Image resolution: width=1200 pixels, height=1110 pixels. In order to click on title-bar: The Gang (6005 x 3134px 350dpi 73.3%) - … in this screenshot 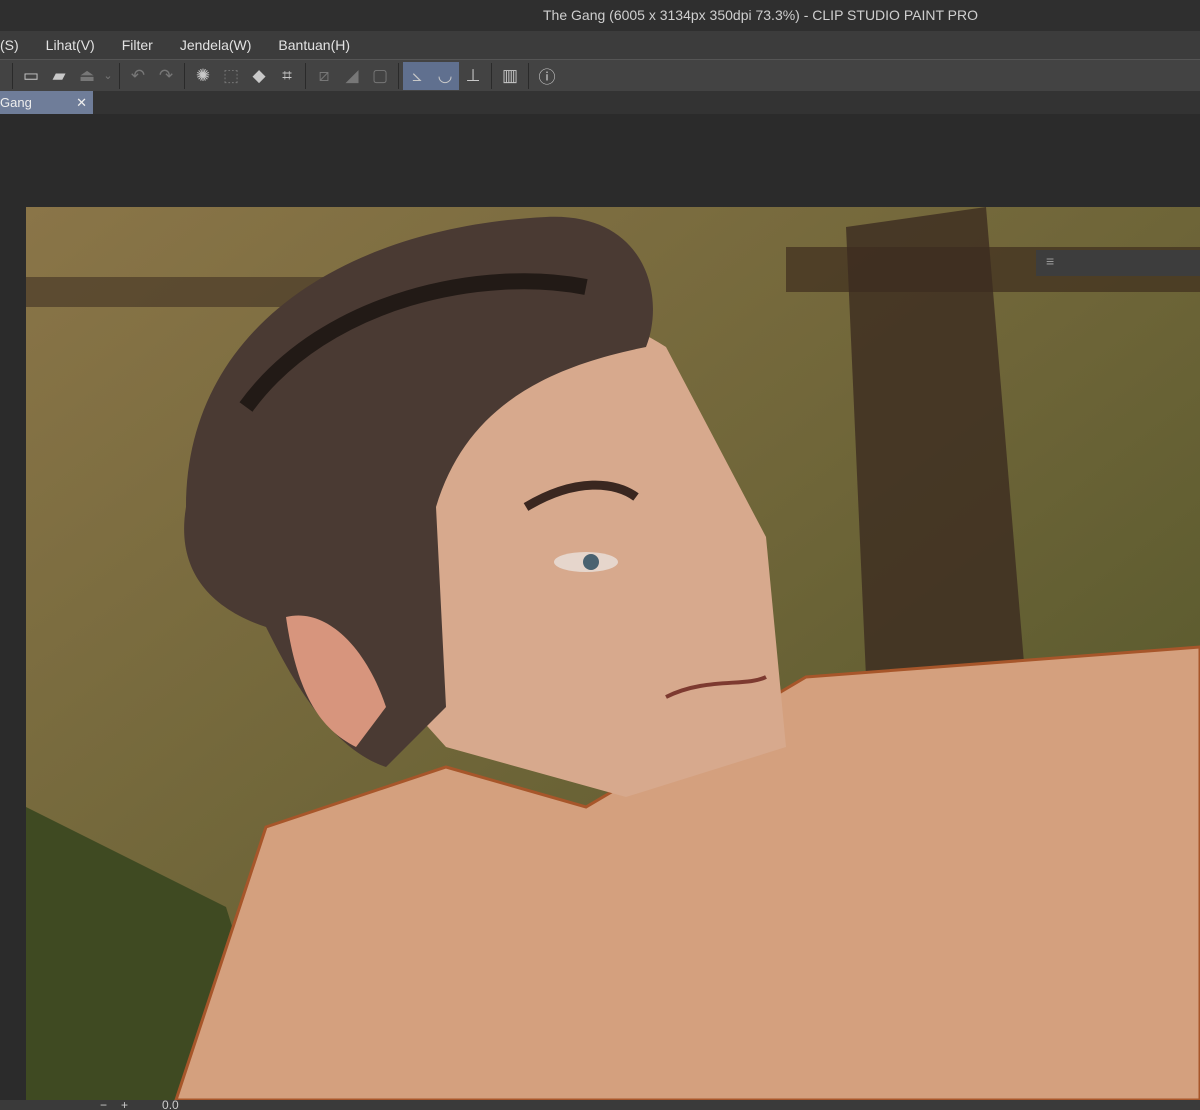, I will do `click(600, 15)`.